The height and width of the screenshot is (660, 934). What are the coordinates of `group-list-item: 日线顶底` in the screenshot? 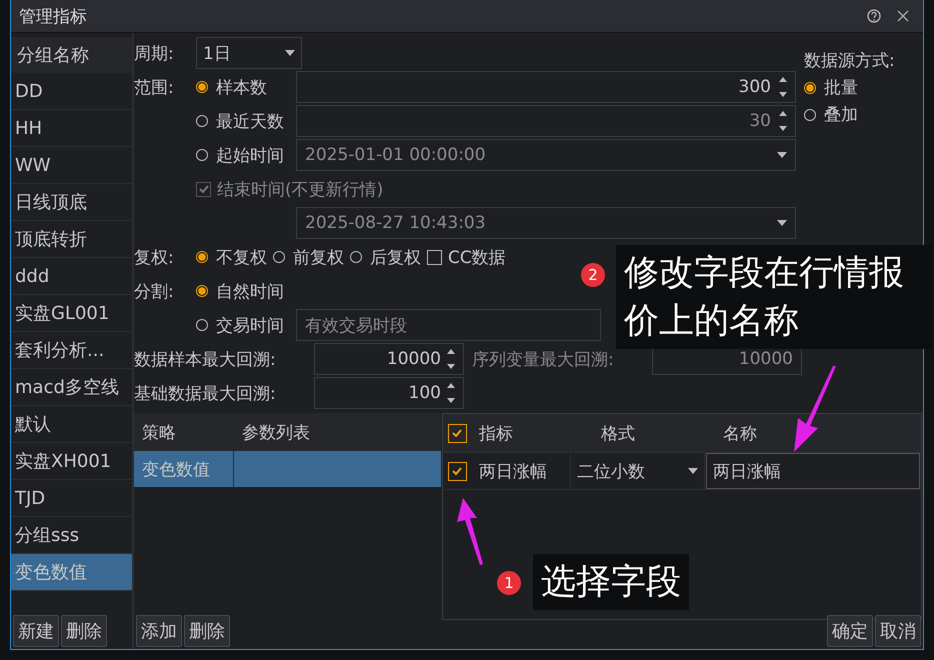 It's located at (71, 202).